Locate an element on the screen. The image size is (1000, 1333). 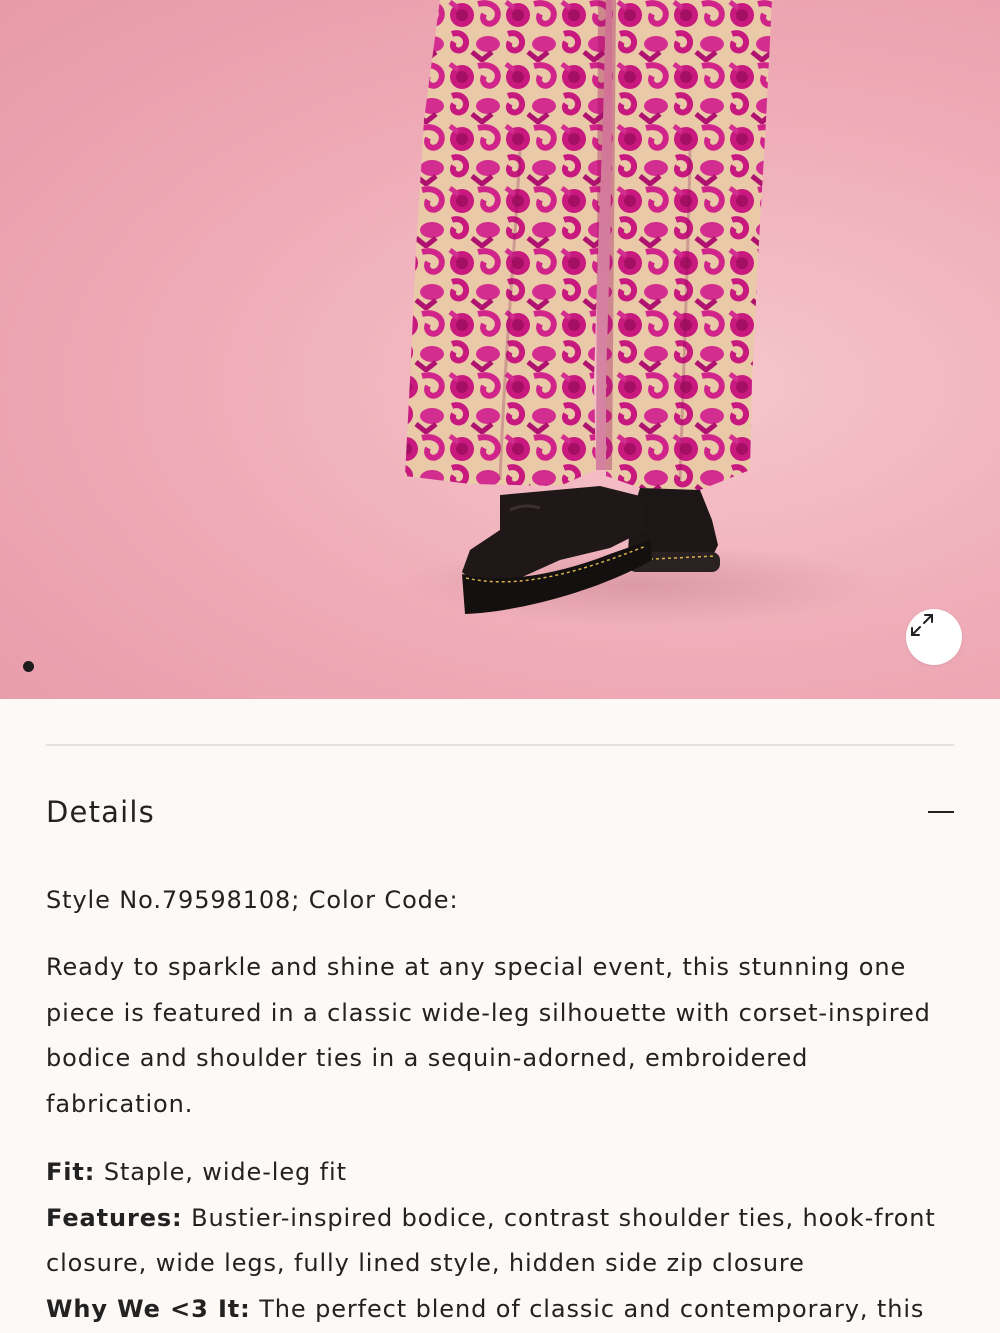
spec-label: Why We <3 It: is located at coordinates (148, 1308).